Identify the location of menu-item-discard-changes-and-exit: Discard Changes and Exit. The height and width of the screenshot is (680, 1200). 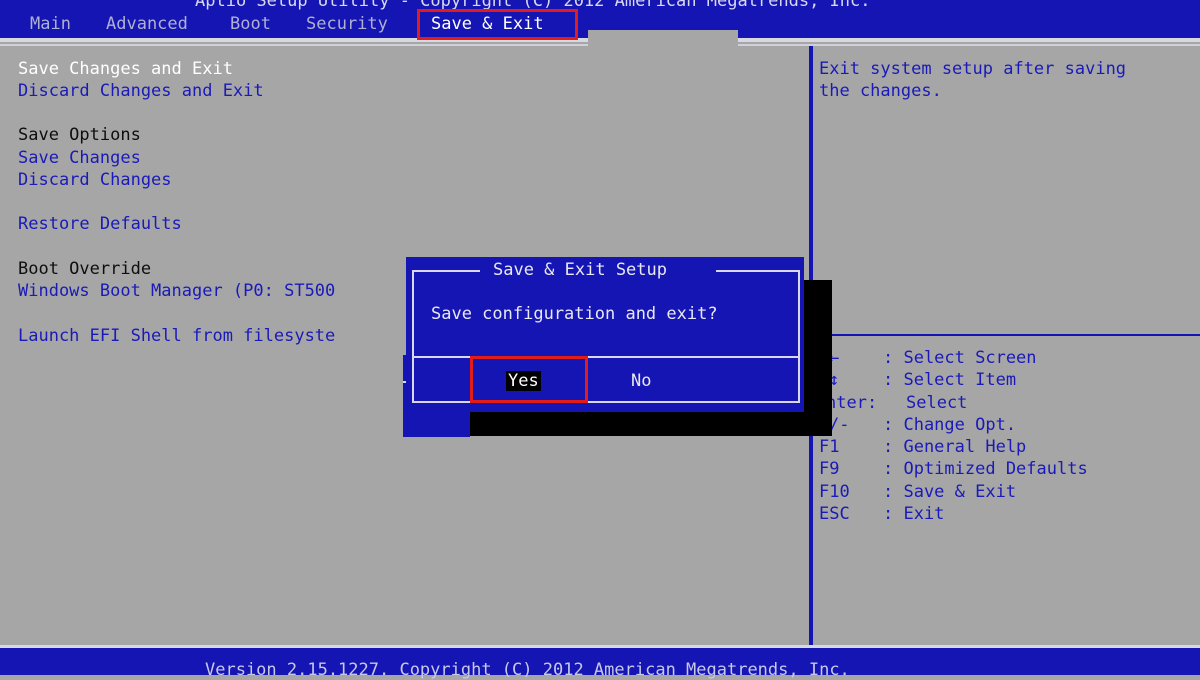
(141, 91).